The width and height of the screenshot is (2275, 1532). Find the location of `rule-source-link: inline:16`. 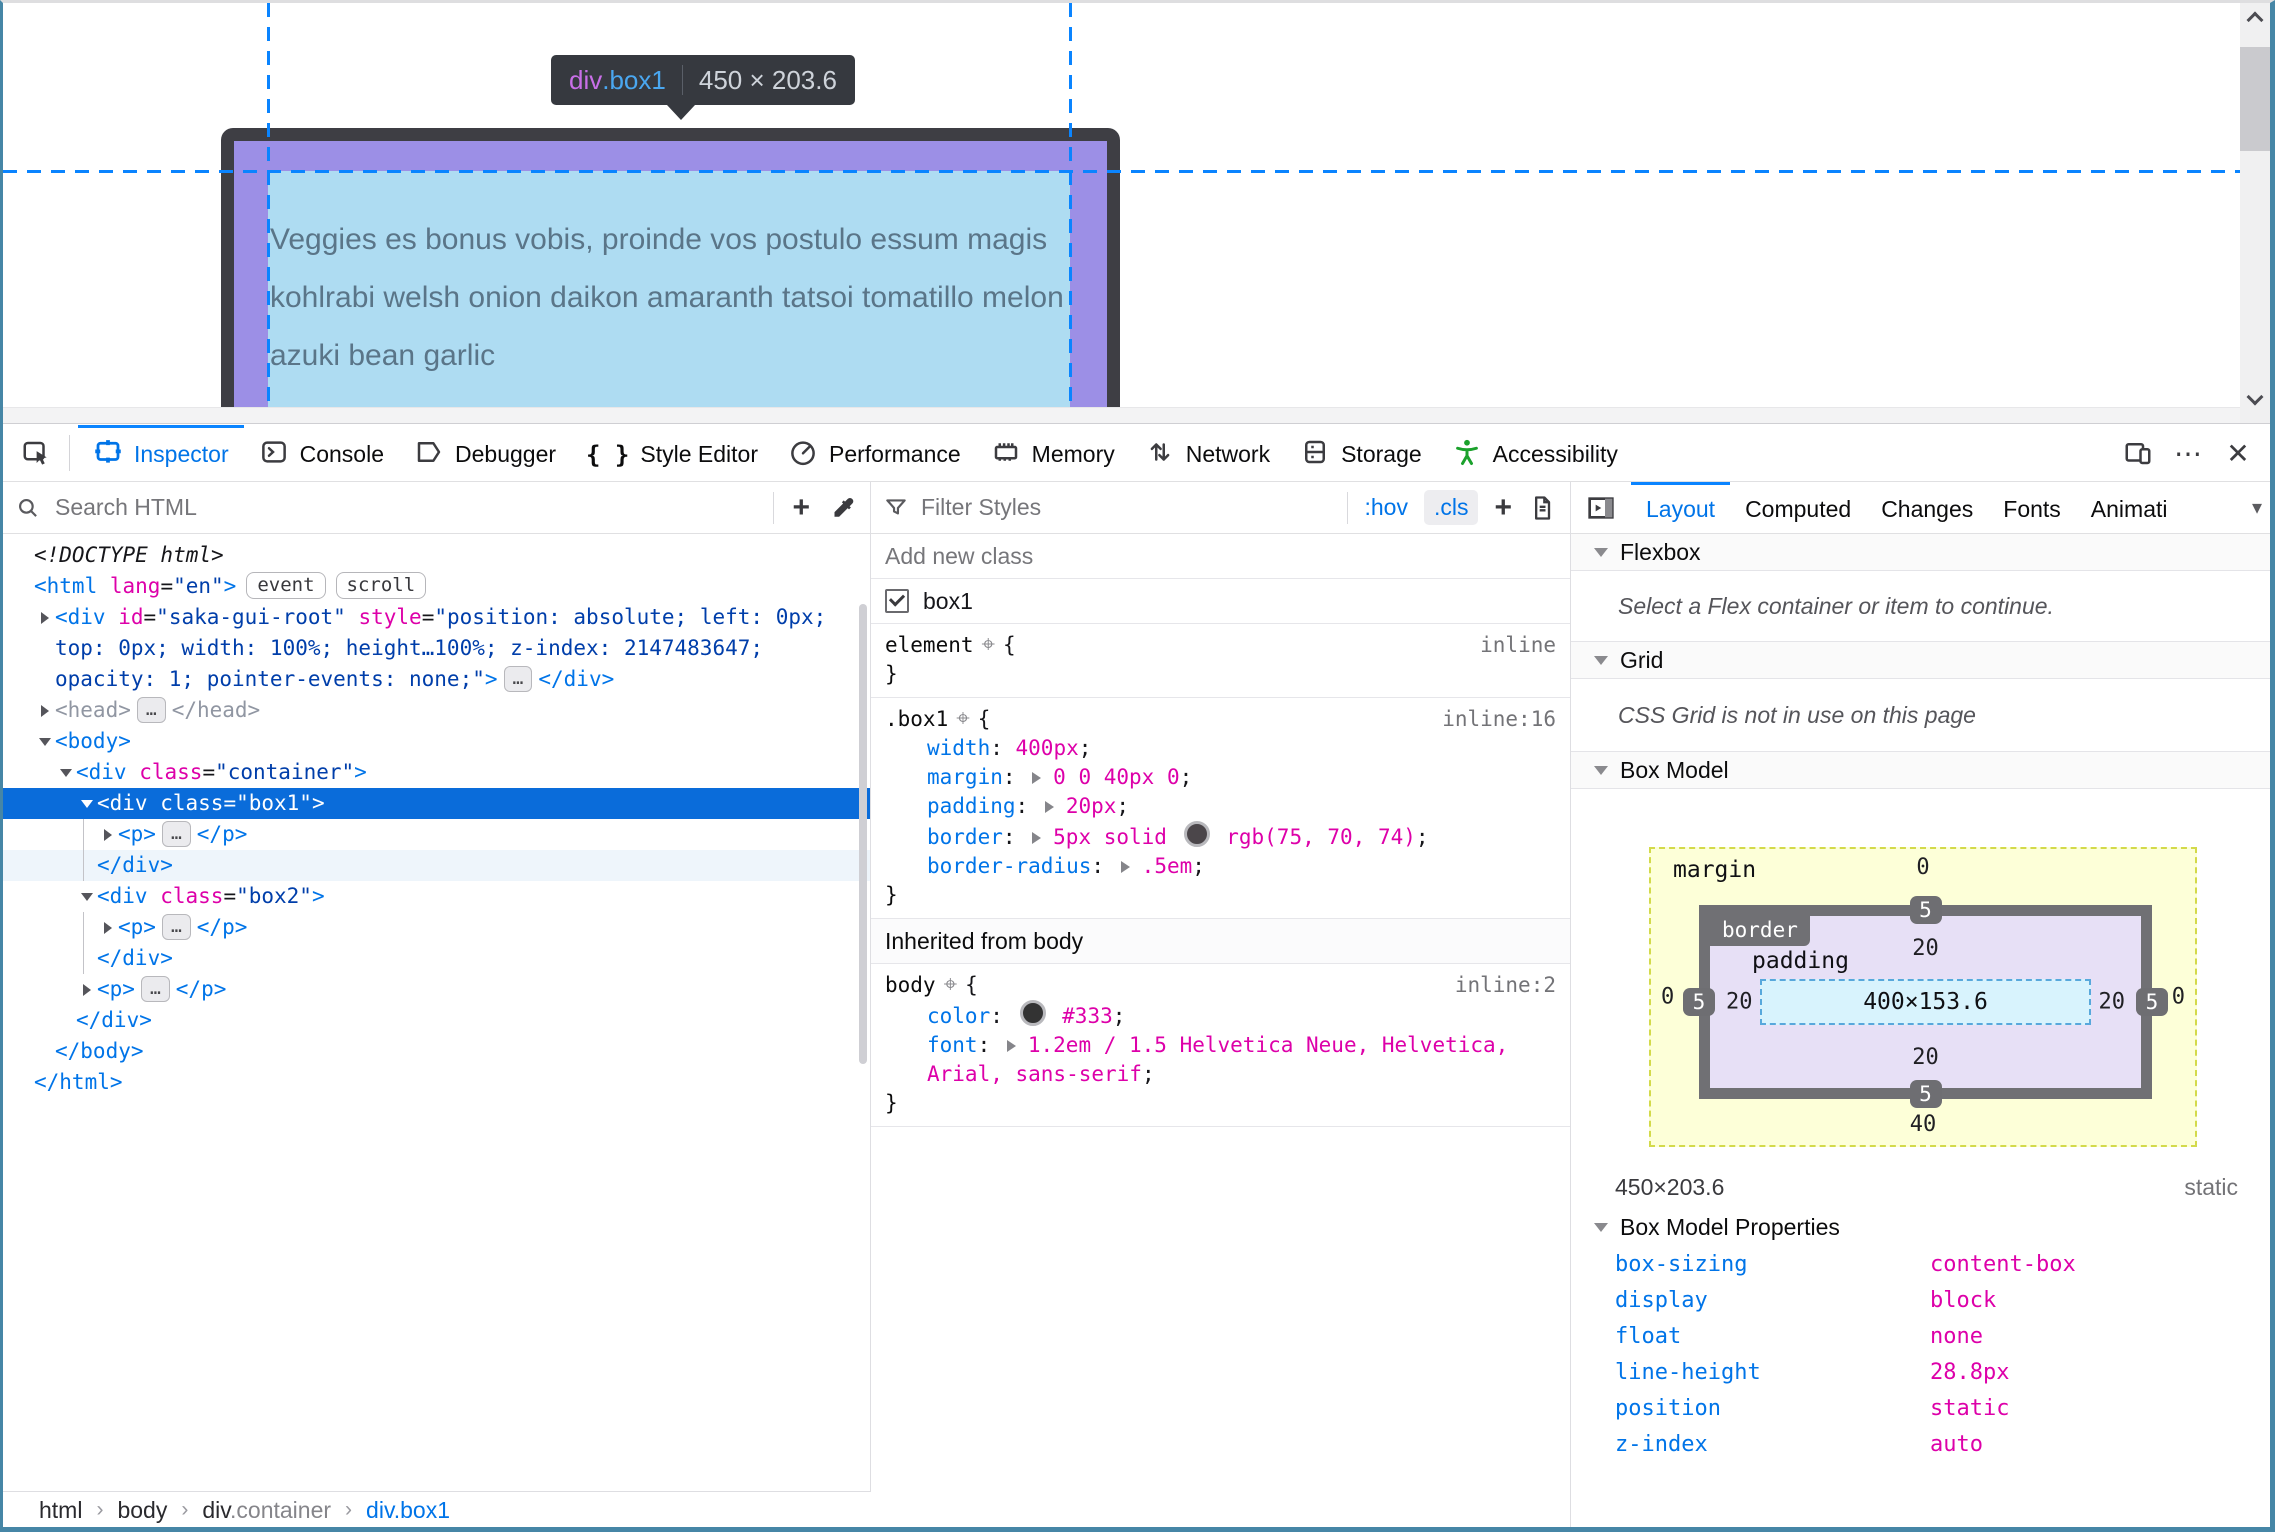

rule-source-link: inline:16 is located at coordinates (1499, 719).